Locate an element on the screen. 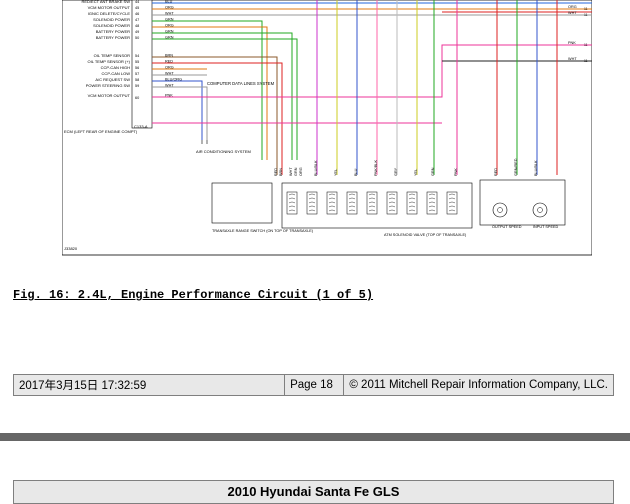  vehicle-title: 2010 Hyundai Santa Fe GLS is located at coordinates (313, 492).